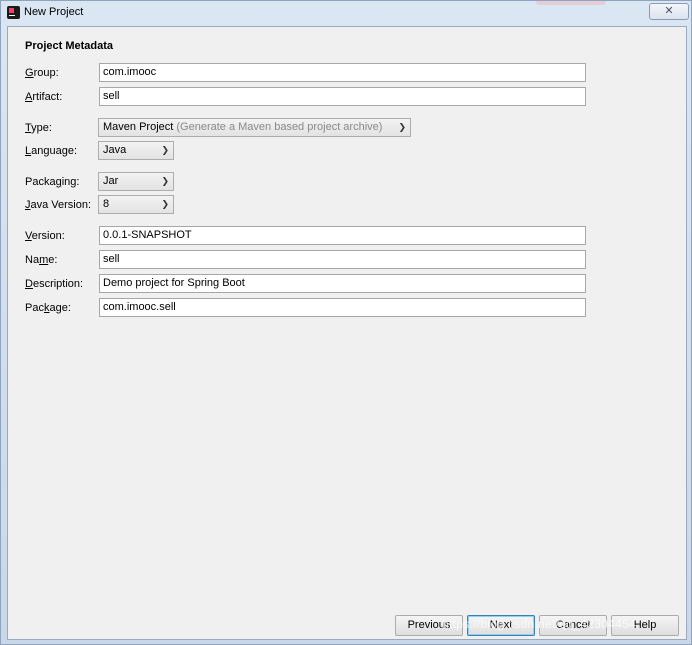 The height and width of the screenshot is (645, 692). What do you see at coordinates (346, 13) in the screenshot?
I see `title-bar: New Project ✕` at bounding box center [346, 13].